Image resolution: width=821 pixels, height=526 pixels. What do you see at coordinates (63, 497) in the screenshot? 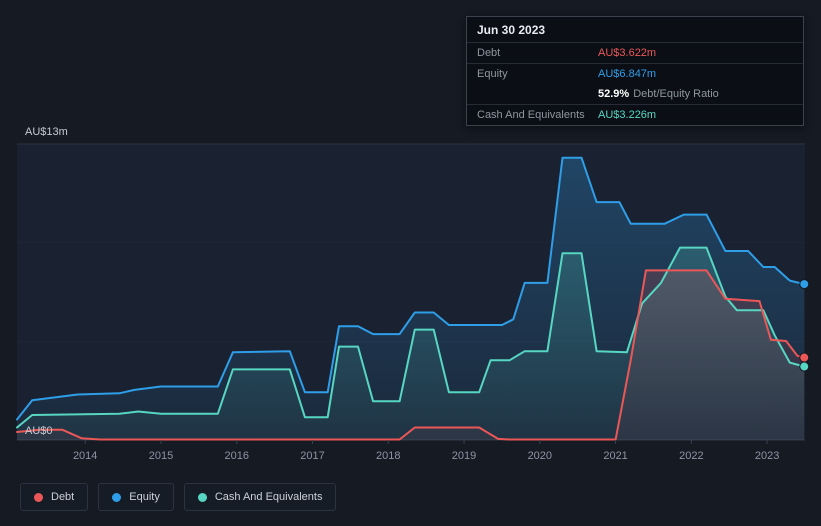
I see `legend-debt-label: Debt` at bounding box center [63, 497].